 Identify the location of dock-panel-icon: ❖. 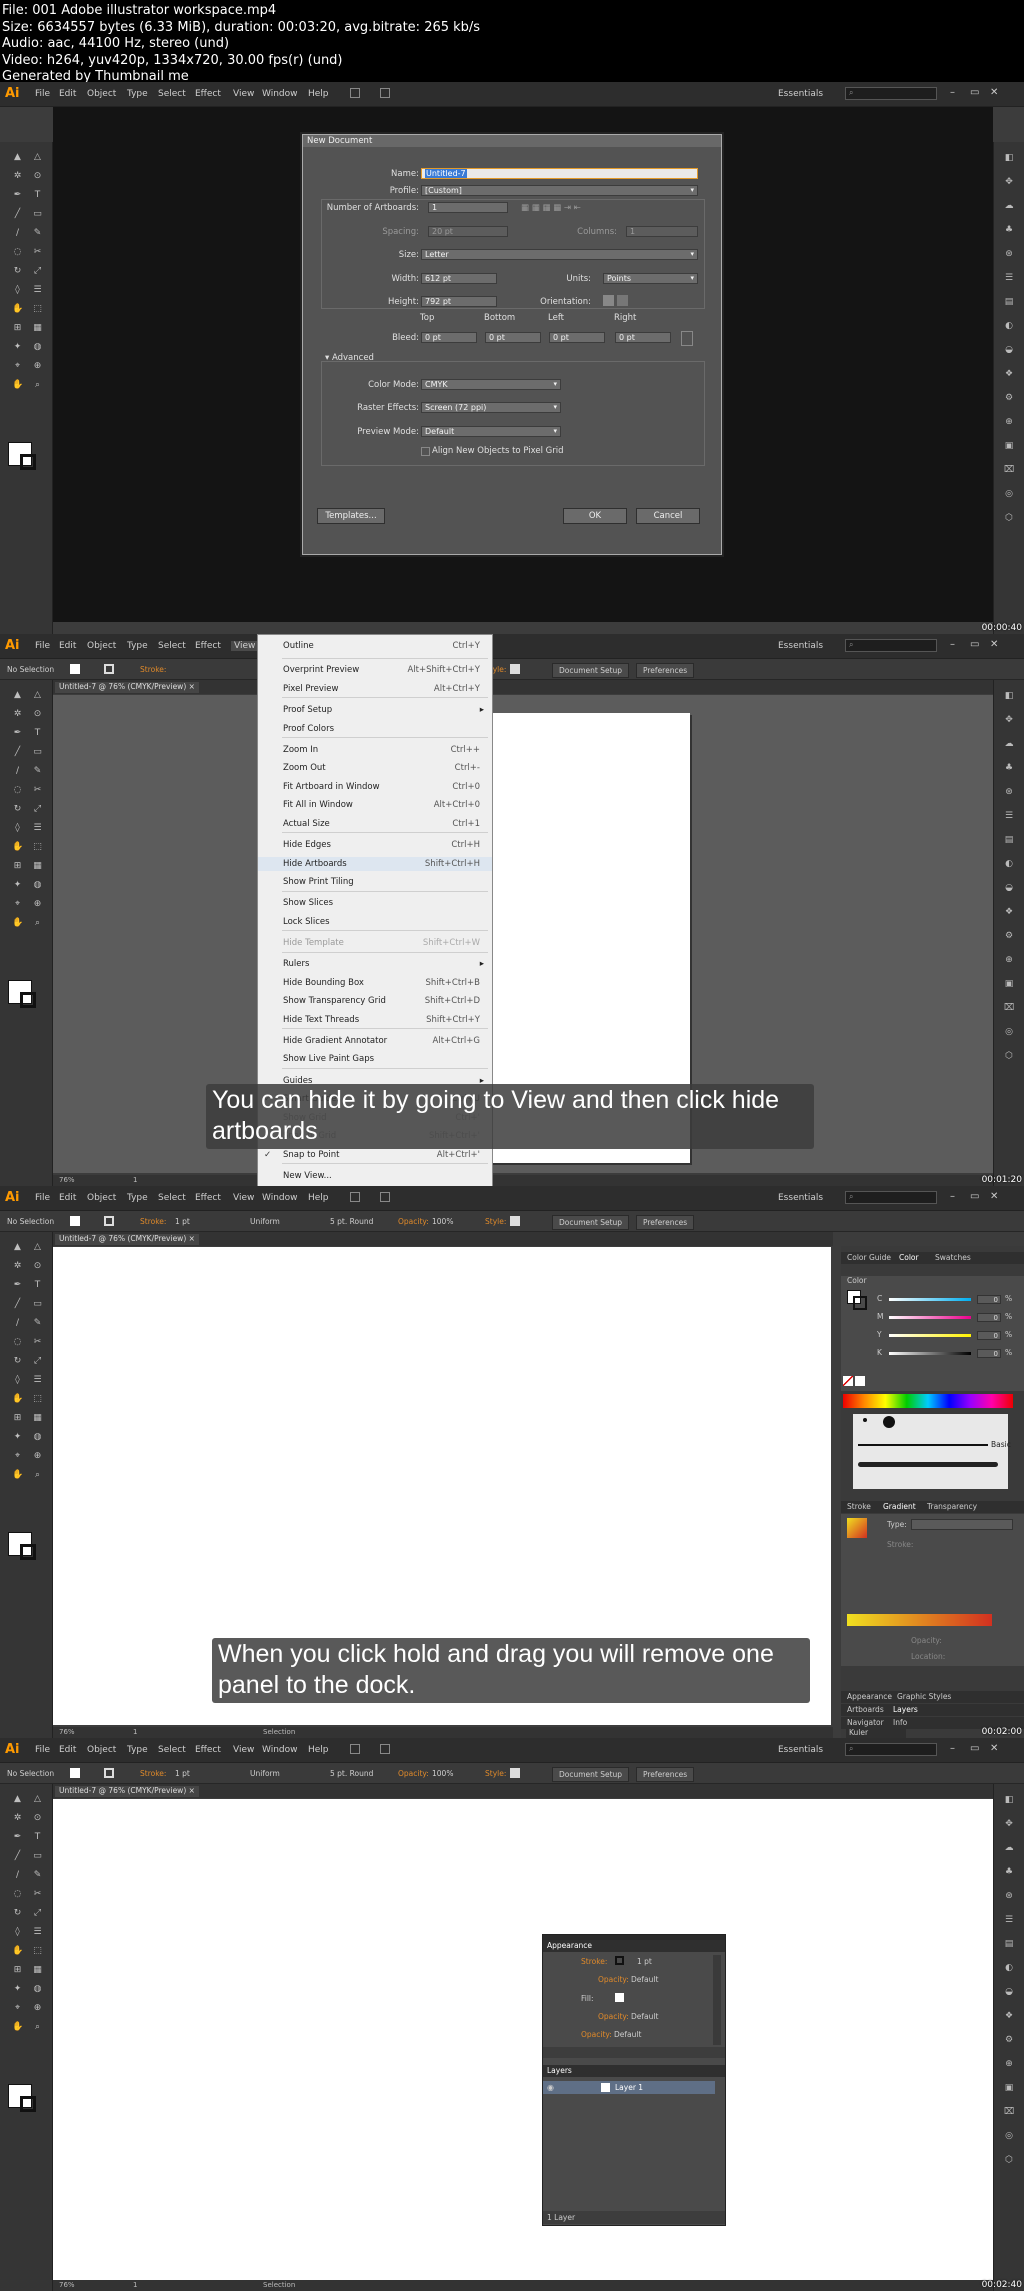
(1009, 374).